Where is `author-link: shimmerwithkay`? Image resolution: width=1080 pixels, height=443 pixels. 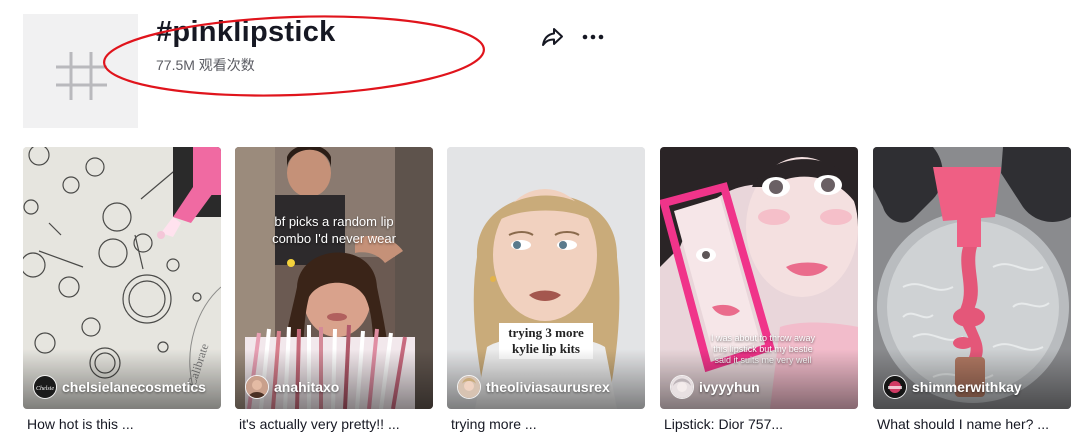 author-link: shimmerwithkay is located at coordinates (952, 387).